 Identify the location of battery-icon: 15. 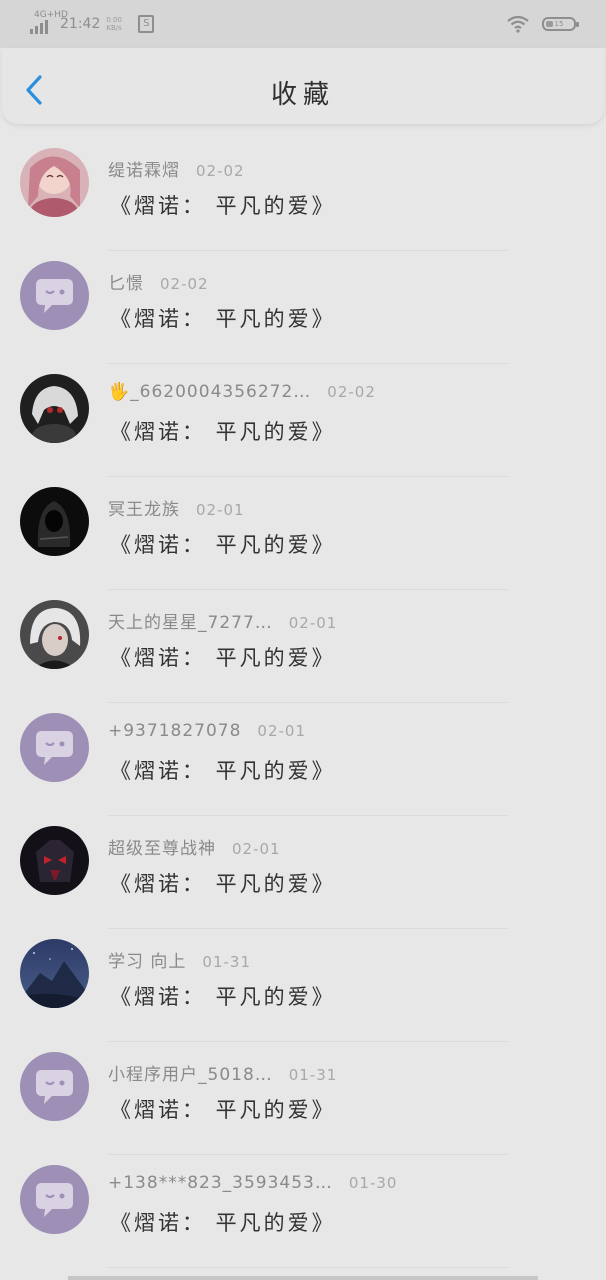
(560, 24).